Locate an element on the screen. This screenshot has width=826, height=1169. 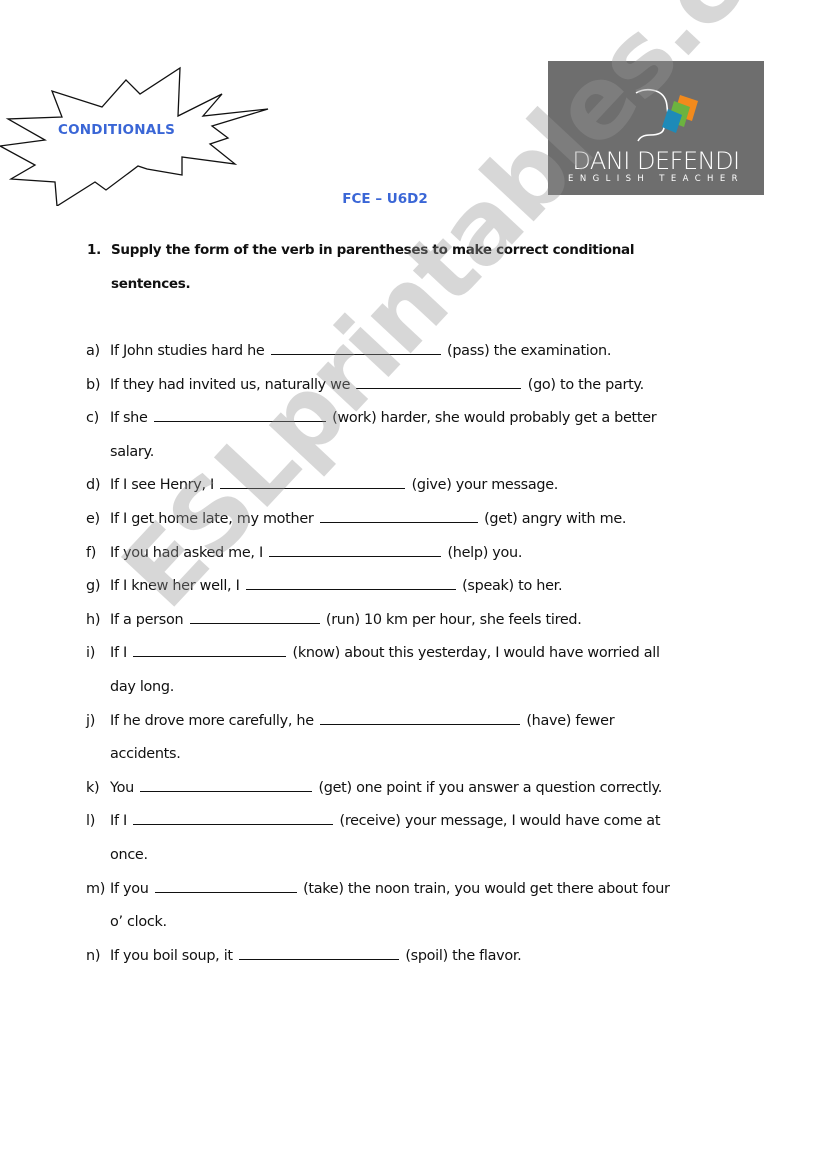
item-text-before: If you is located at coordinates (129, 888).